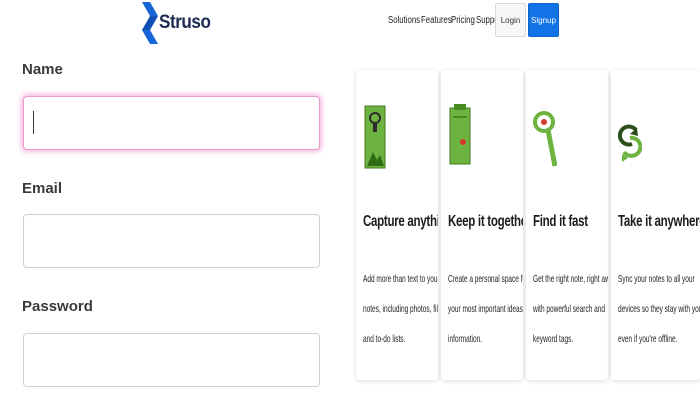 The height and width of the screenshot is (400, 700). Describe the element at coordinates (171, 241) in the screenshot. I see `email-input` at that location.